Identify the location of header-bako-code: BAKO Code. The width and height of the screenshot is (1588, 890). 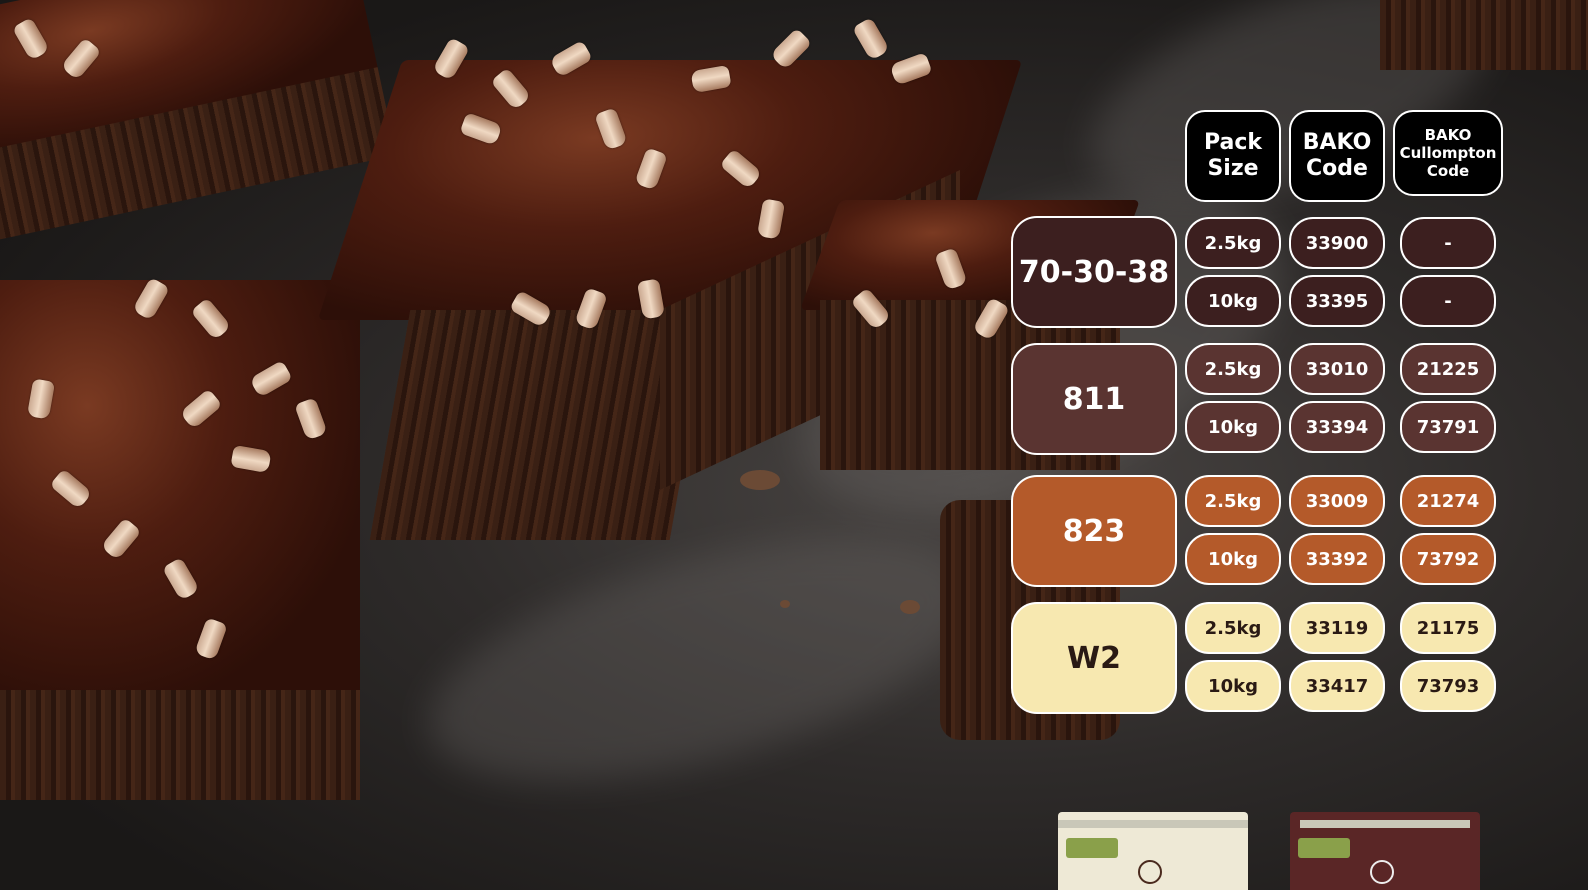
(1337, 156).